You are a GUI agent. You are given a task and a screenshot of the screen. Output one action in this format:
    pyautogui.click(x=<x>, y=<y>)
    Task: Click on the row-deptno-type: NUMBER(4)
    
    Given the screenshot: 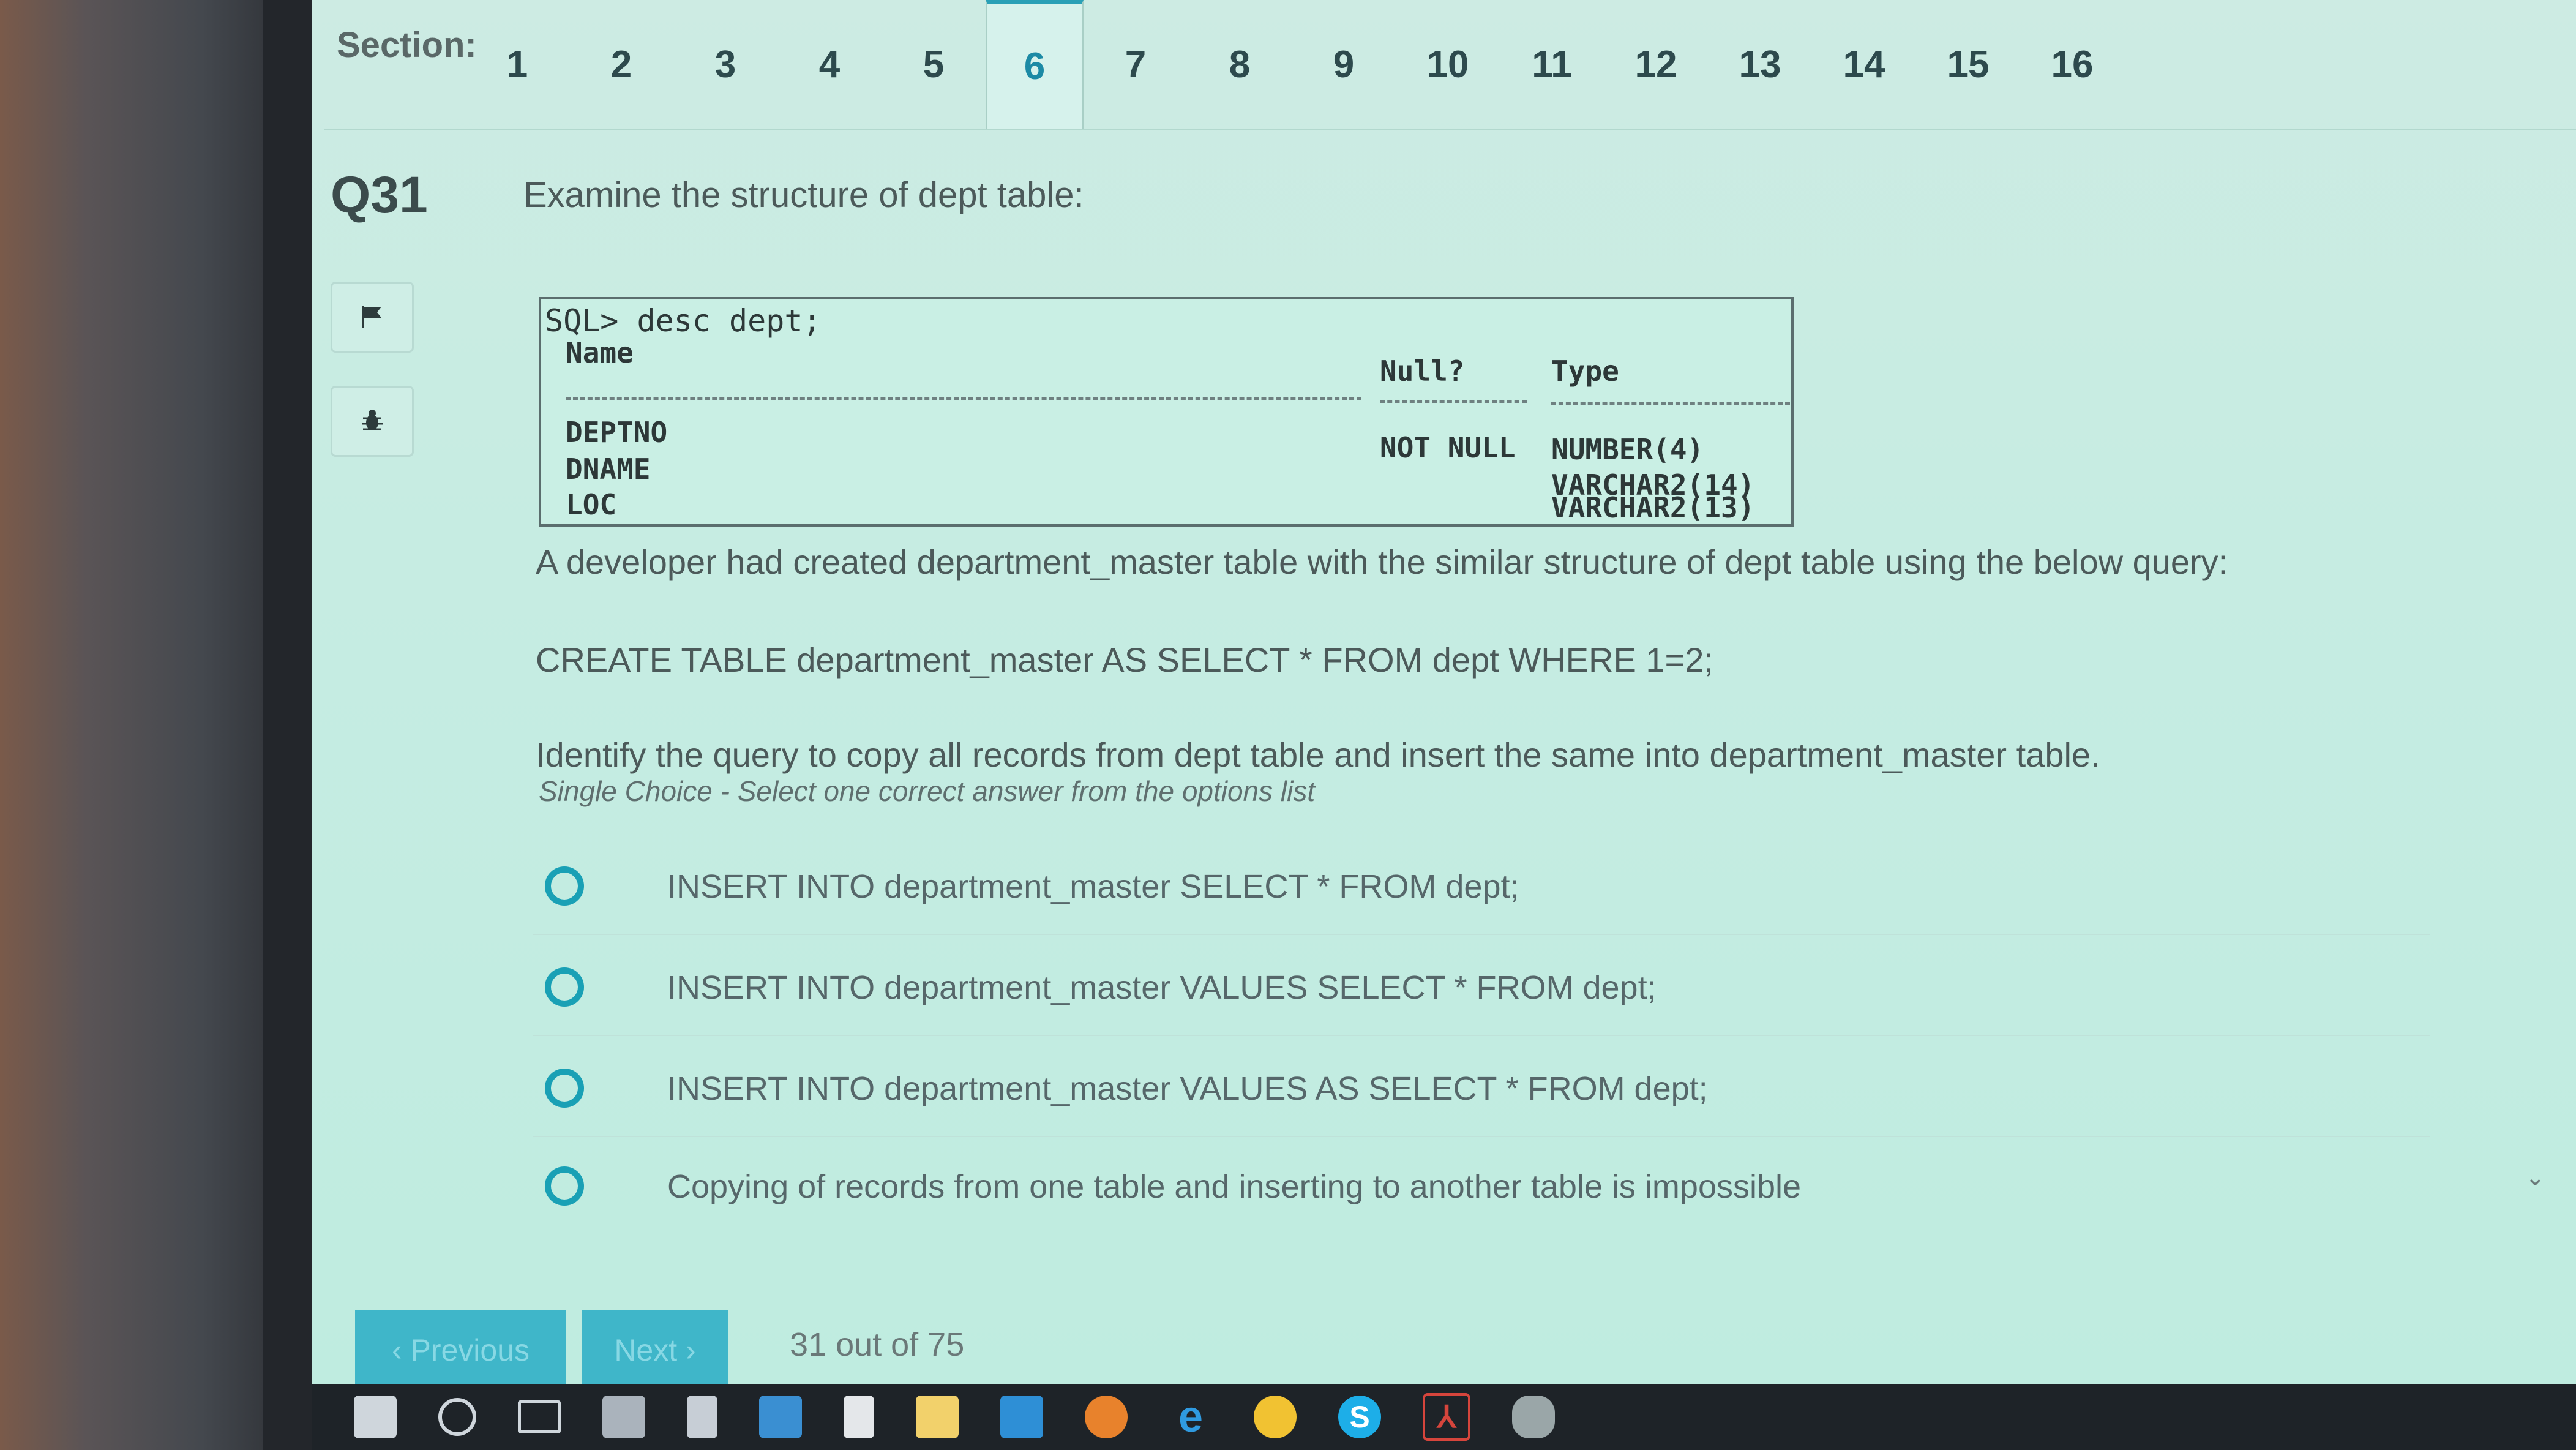 What is the action you would take?
    pyautogui.click(x=1628, y=449)
    